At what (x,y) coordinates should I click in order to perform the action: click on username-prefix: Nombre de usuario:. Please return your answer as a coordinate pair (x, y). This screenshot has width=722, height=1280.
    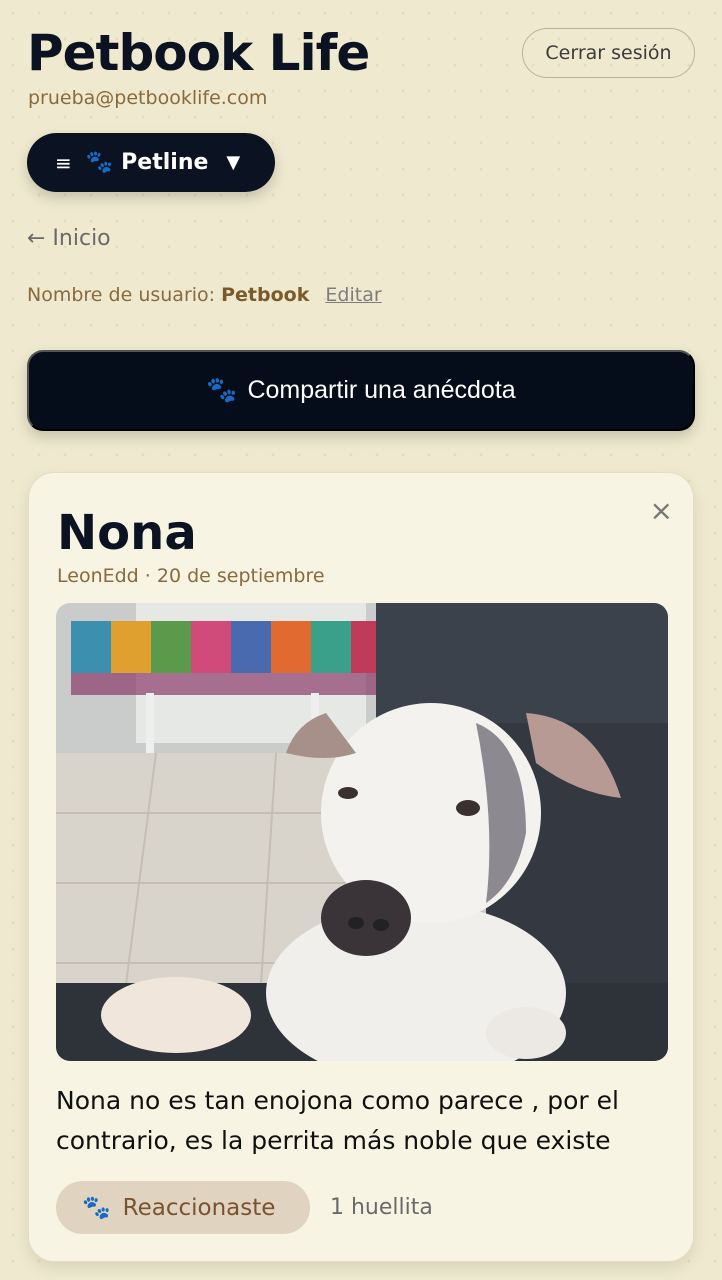
    Looking at the image, I should click on (121, 295).